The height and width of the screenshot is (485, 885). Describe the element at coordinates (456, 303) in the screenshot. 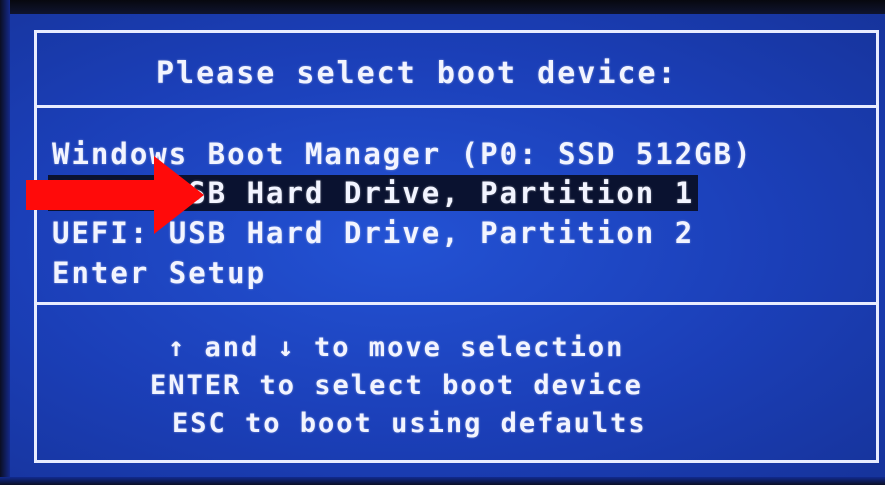

I see `help-divider` at that location.